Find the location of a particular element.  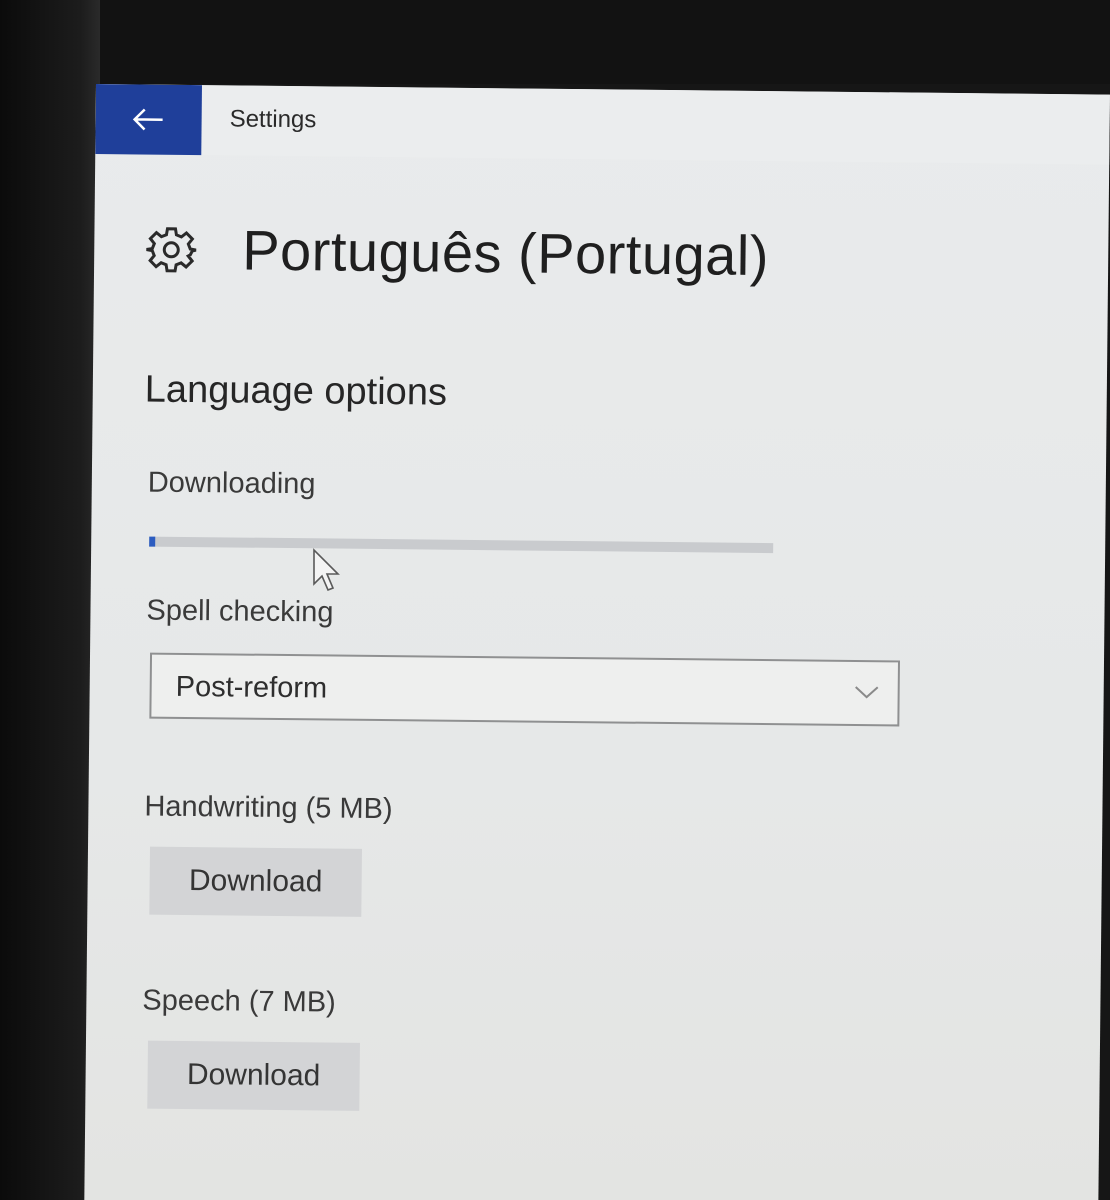

back-button is located at coordinates (148, 120).